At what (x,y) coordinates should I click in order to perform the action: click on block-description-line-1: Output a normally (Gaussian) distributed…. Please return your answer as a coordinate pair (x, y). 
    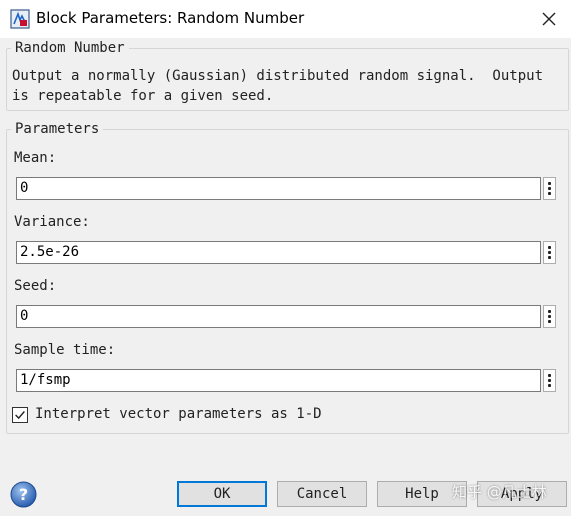
    Looking at the image, I should click on (278, 76).